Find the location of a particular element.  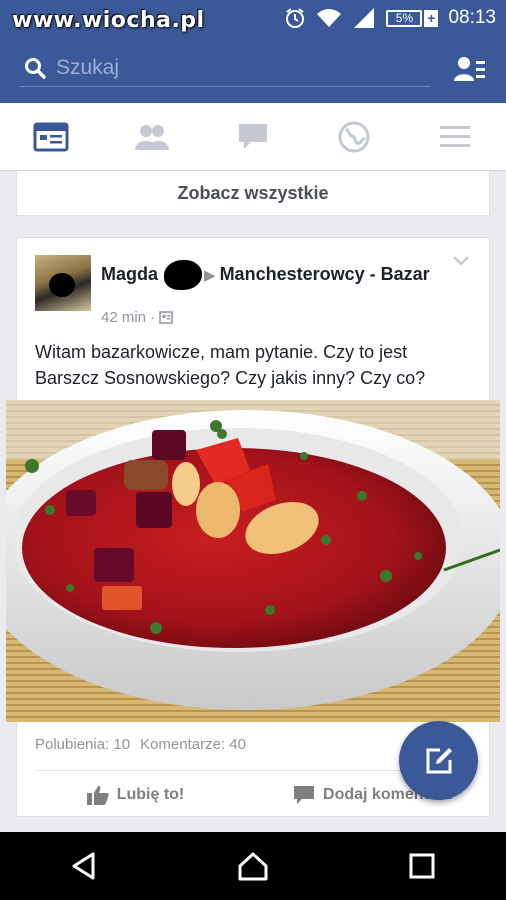

author-name: Magda is located at coordinates (129, 274).